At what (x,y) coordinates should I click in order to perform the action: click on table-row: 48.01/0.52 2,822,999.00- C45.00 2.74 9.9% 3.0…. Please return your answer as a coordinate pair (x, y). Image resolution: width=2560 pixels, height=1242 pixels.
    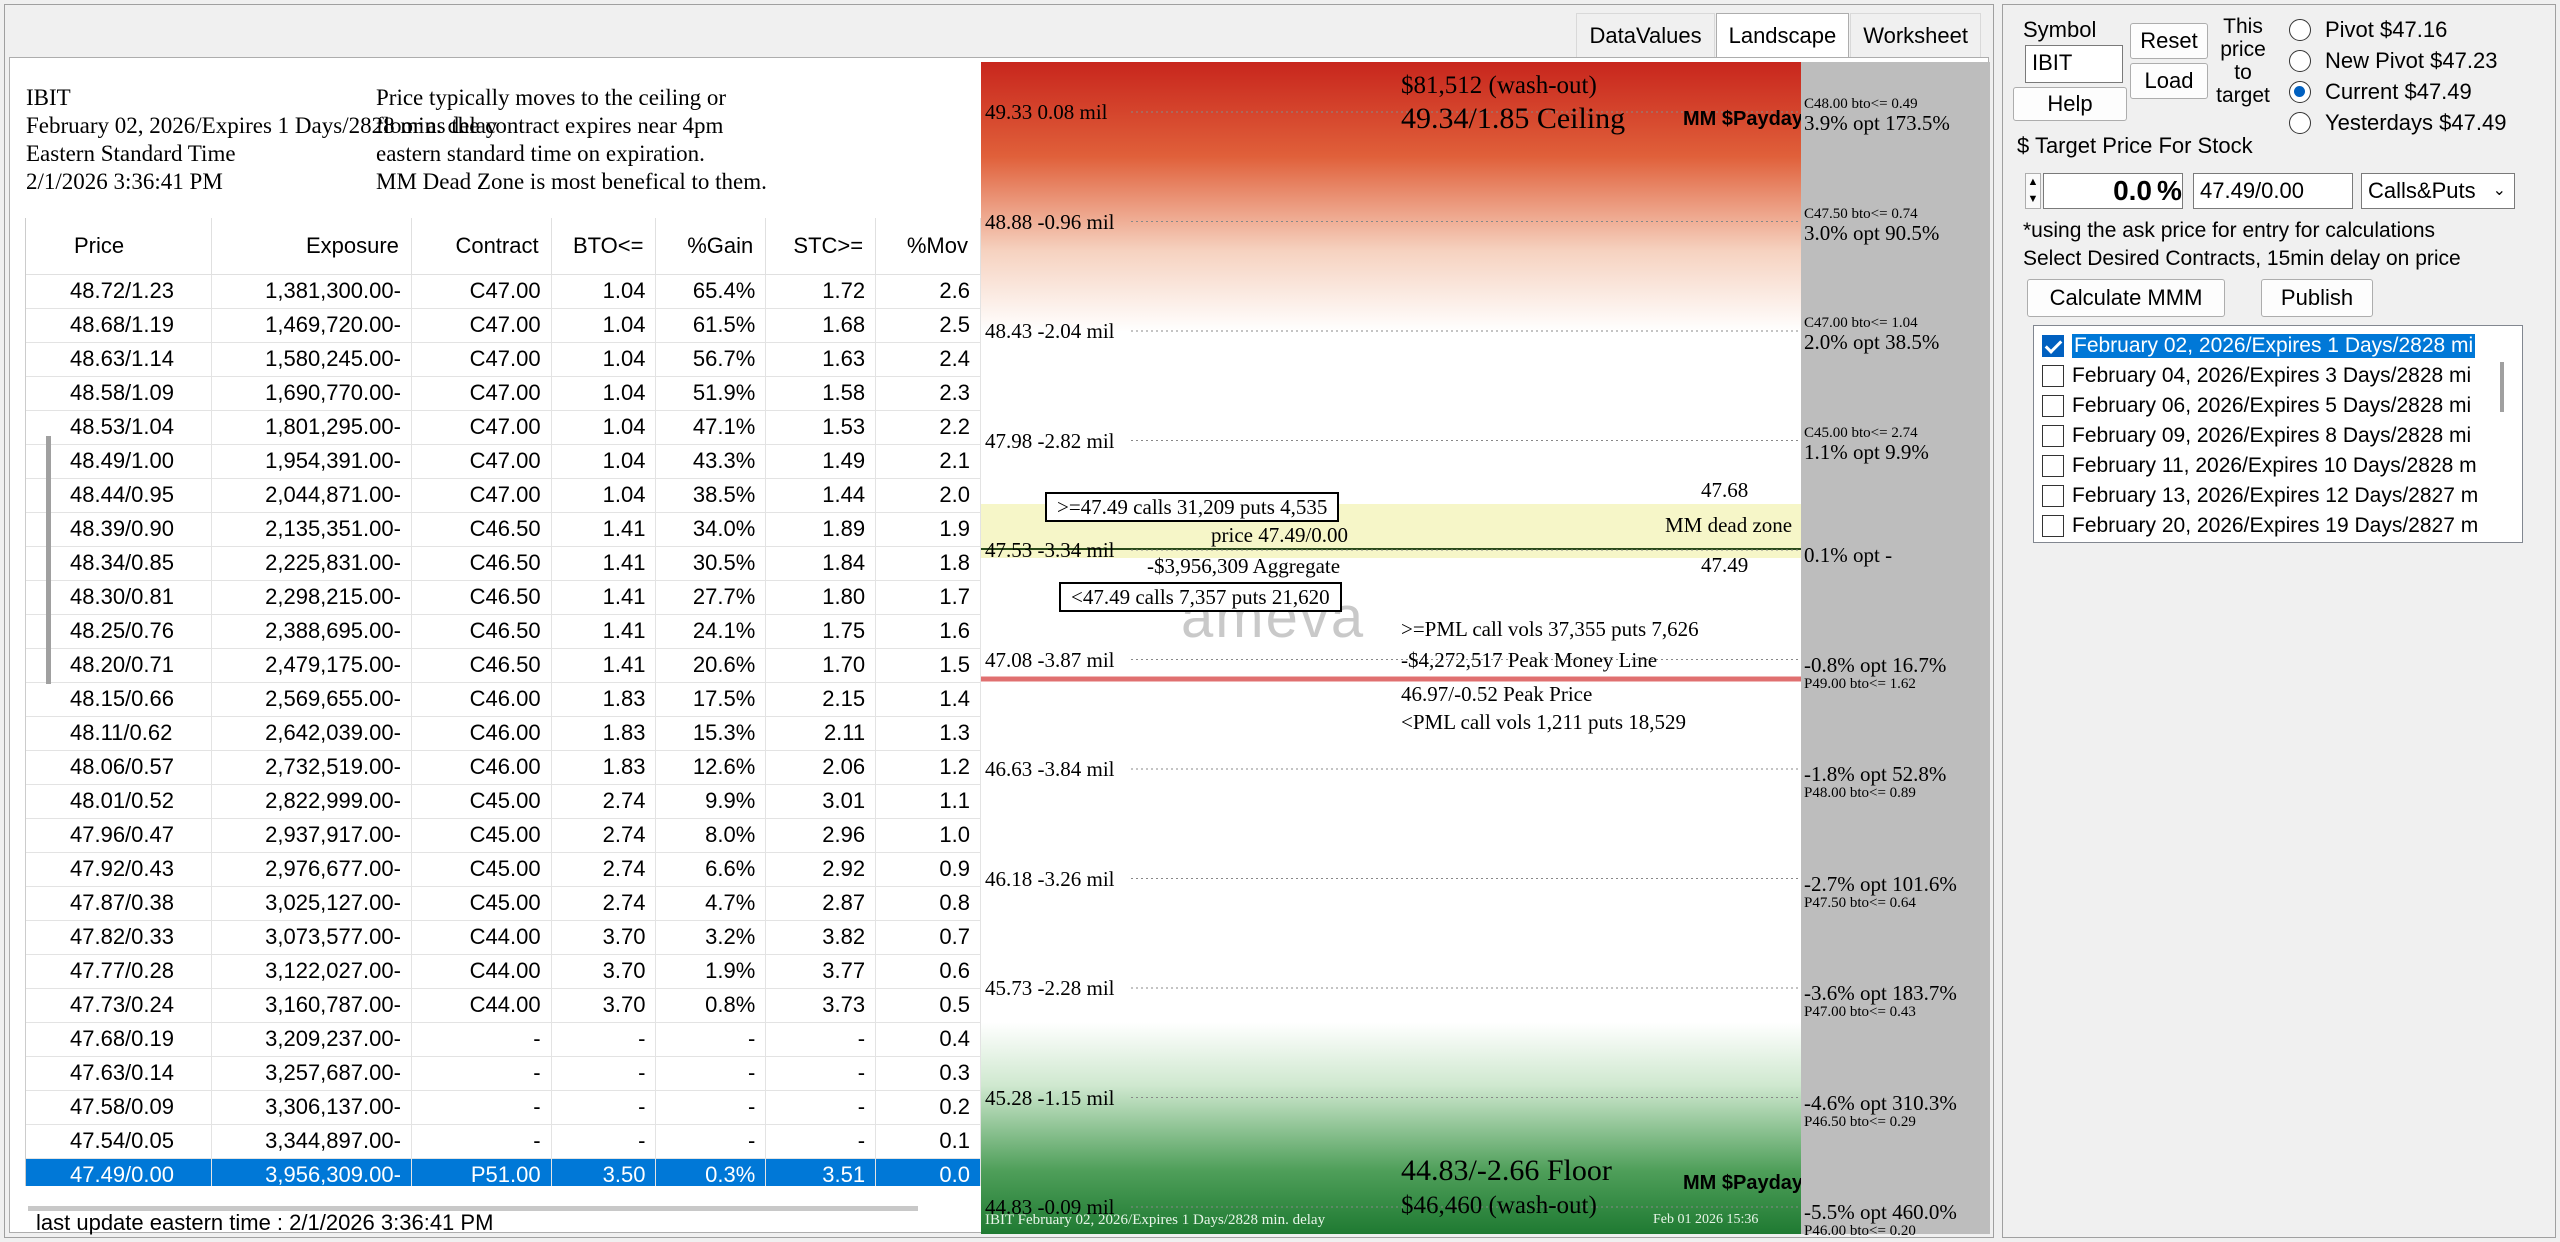
    Looking at the image, I should click on (503, 801).